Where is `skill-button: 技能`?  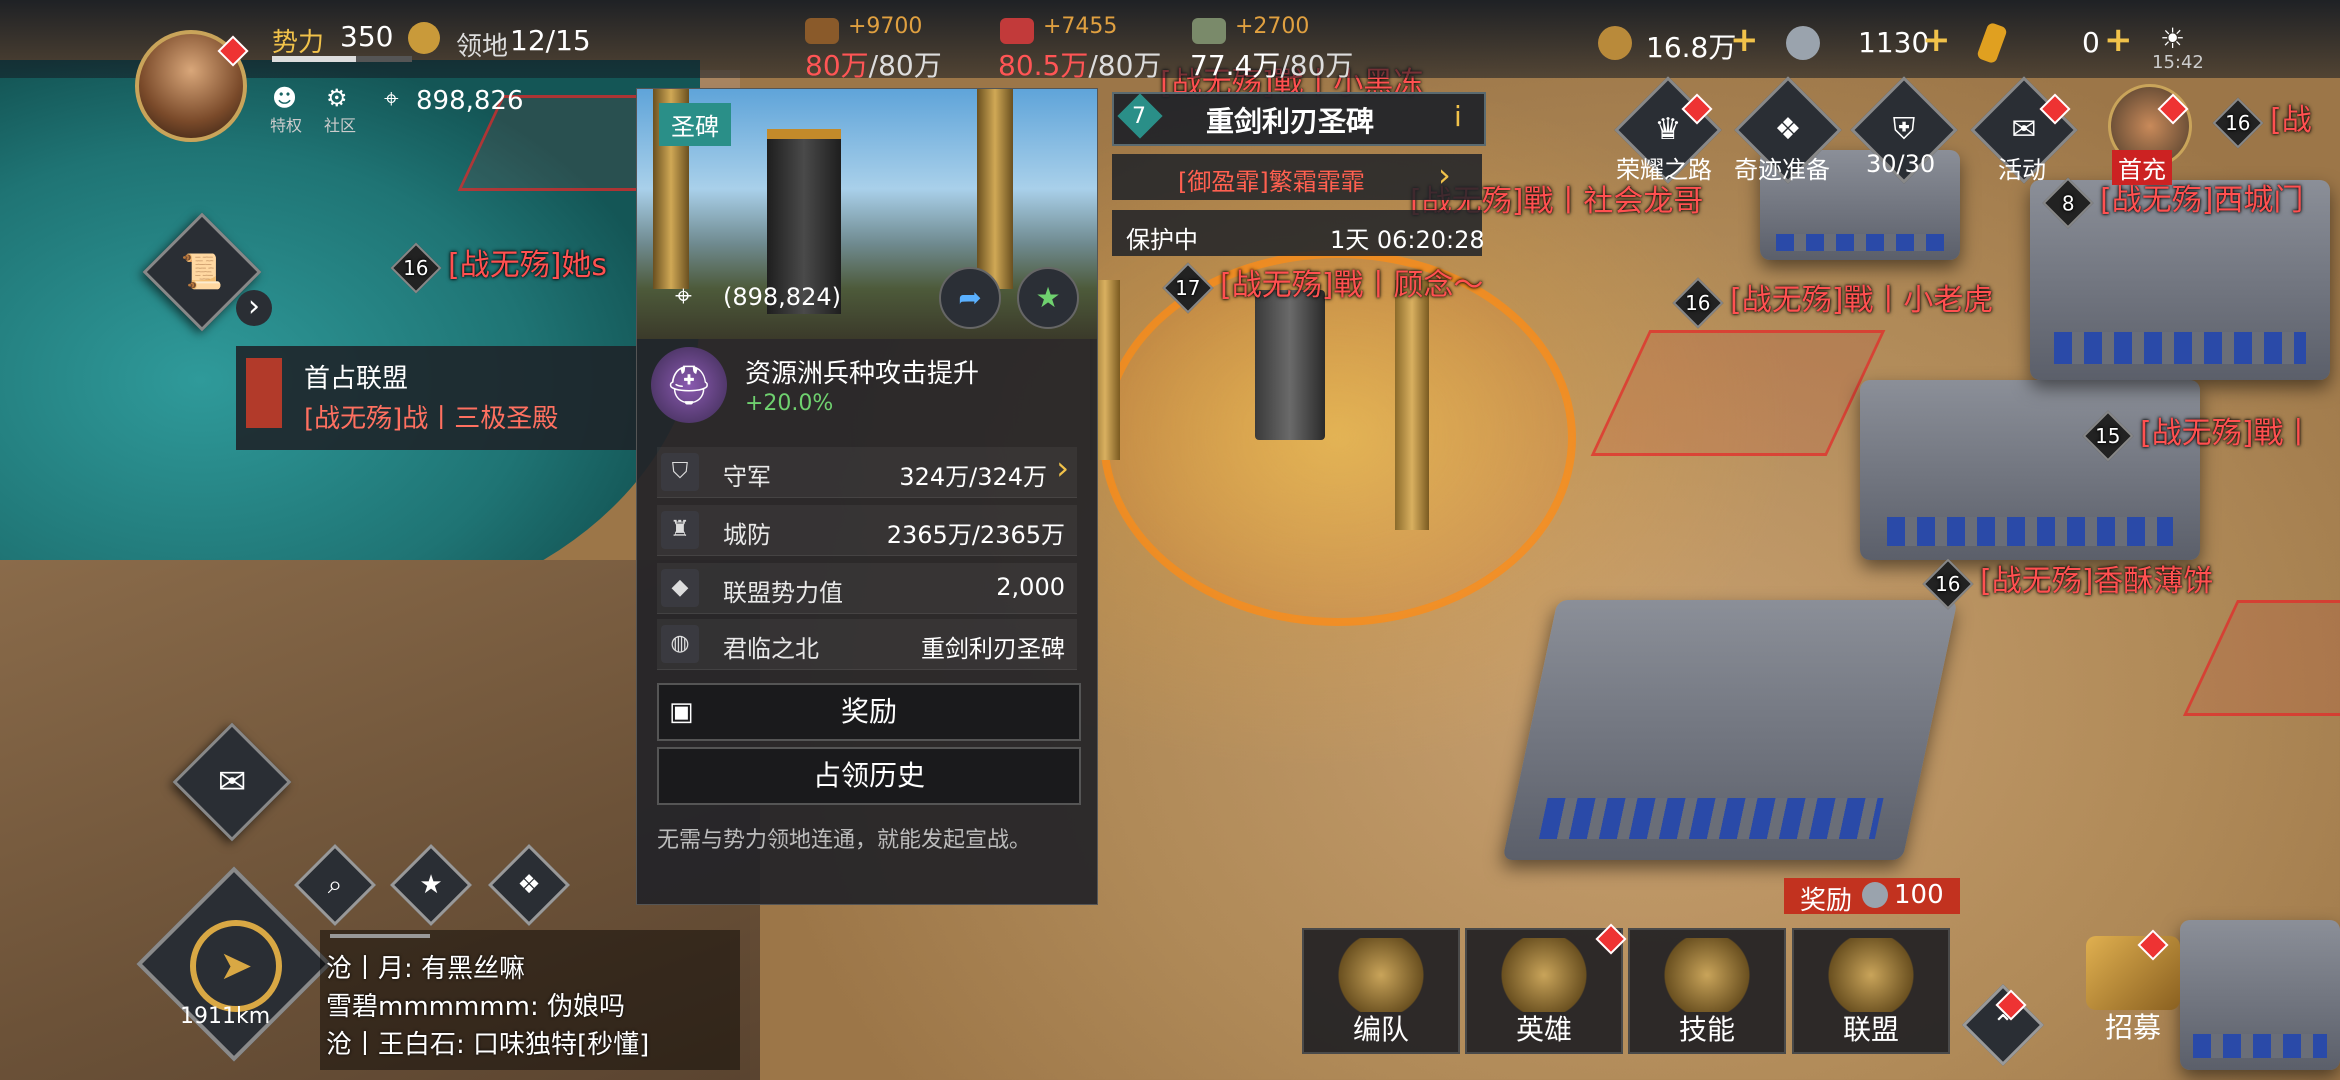 skill-button: 技能 is located at coordinates (1707, 991).